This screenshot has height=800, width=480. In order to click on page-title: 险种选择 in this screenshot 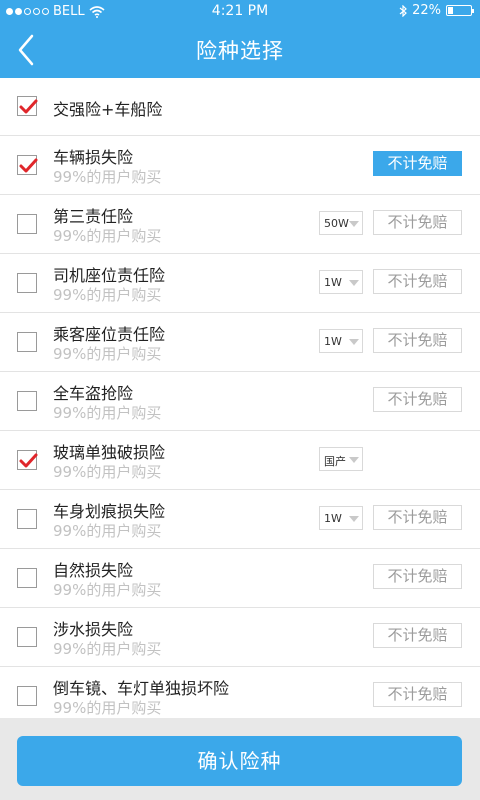, I will do `click(240, 51)`.